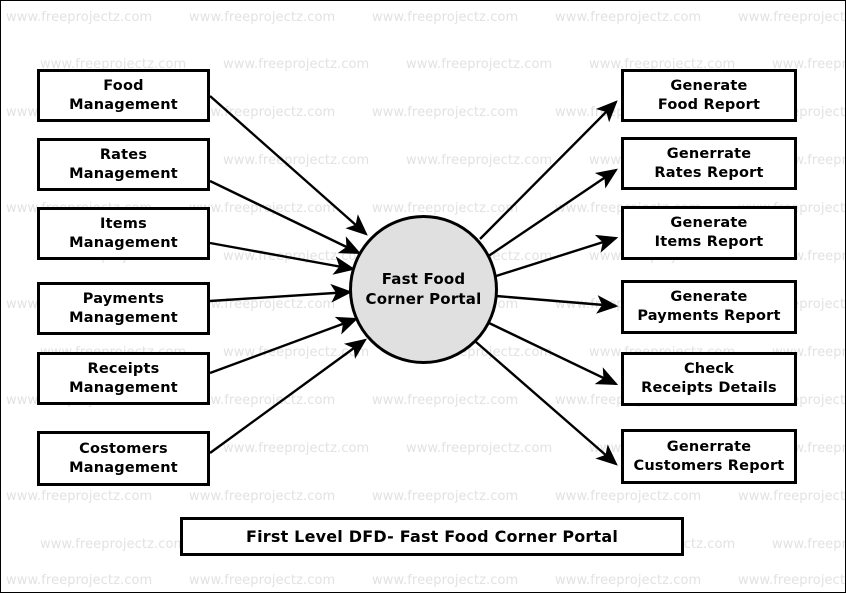 The image size is (846, 593). I want to click on entity-food-management: Food Management, so click(123, 95).